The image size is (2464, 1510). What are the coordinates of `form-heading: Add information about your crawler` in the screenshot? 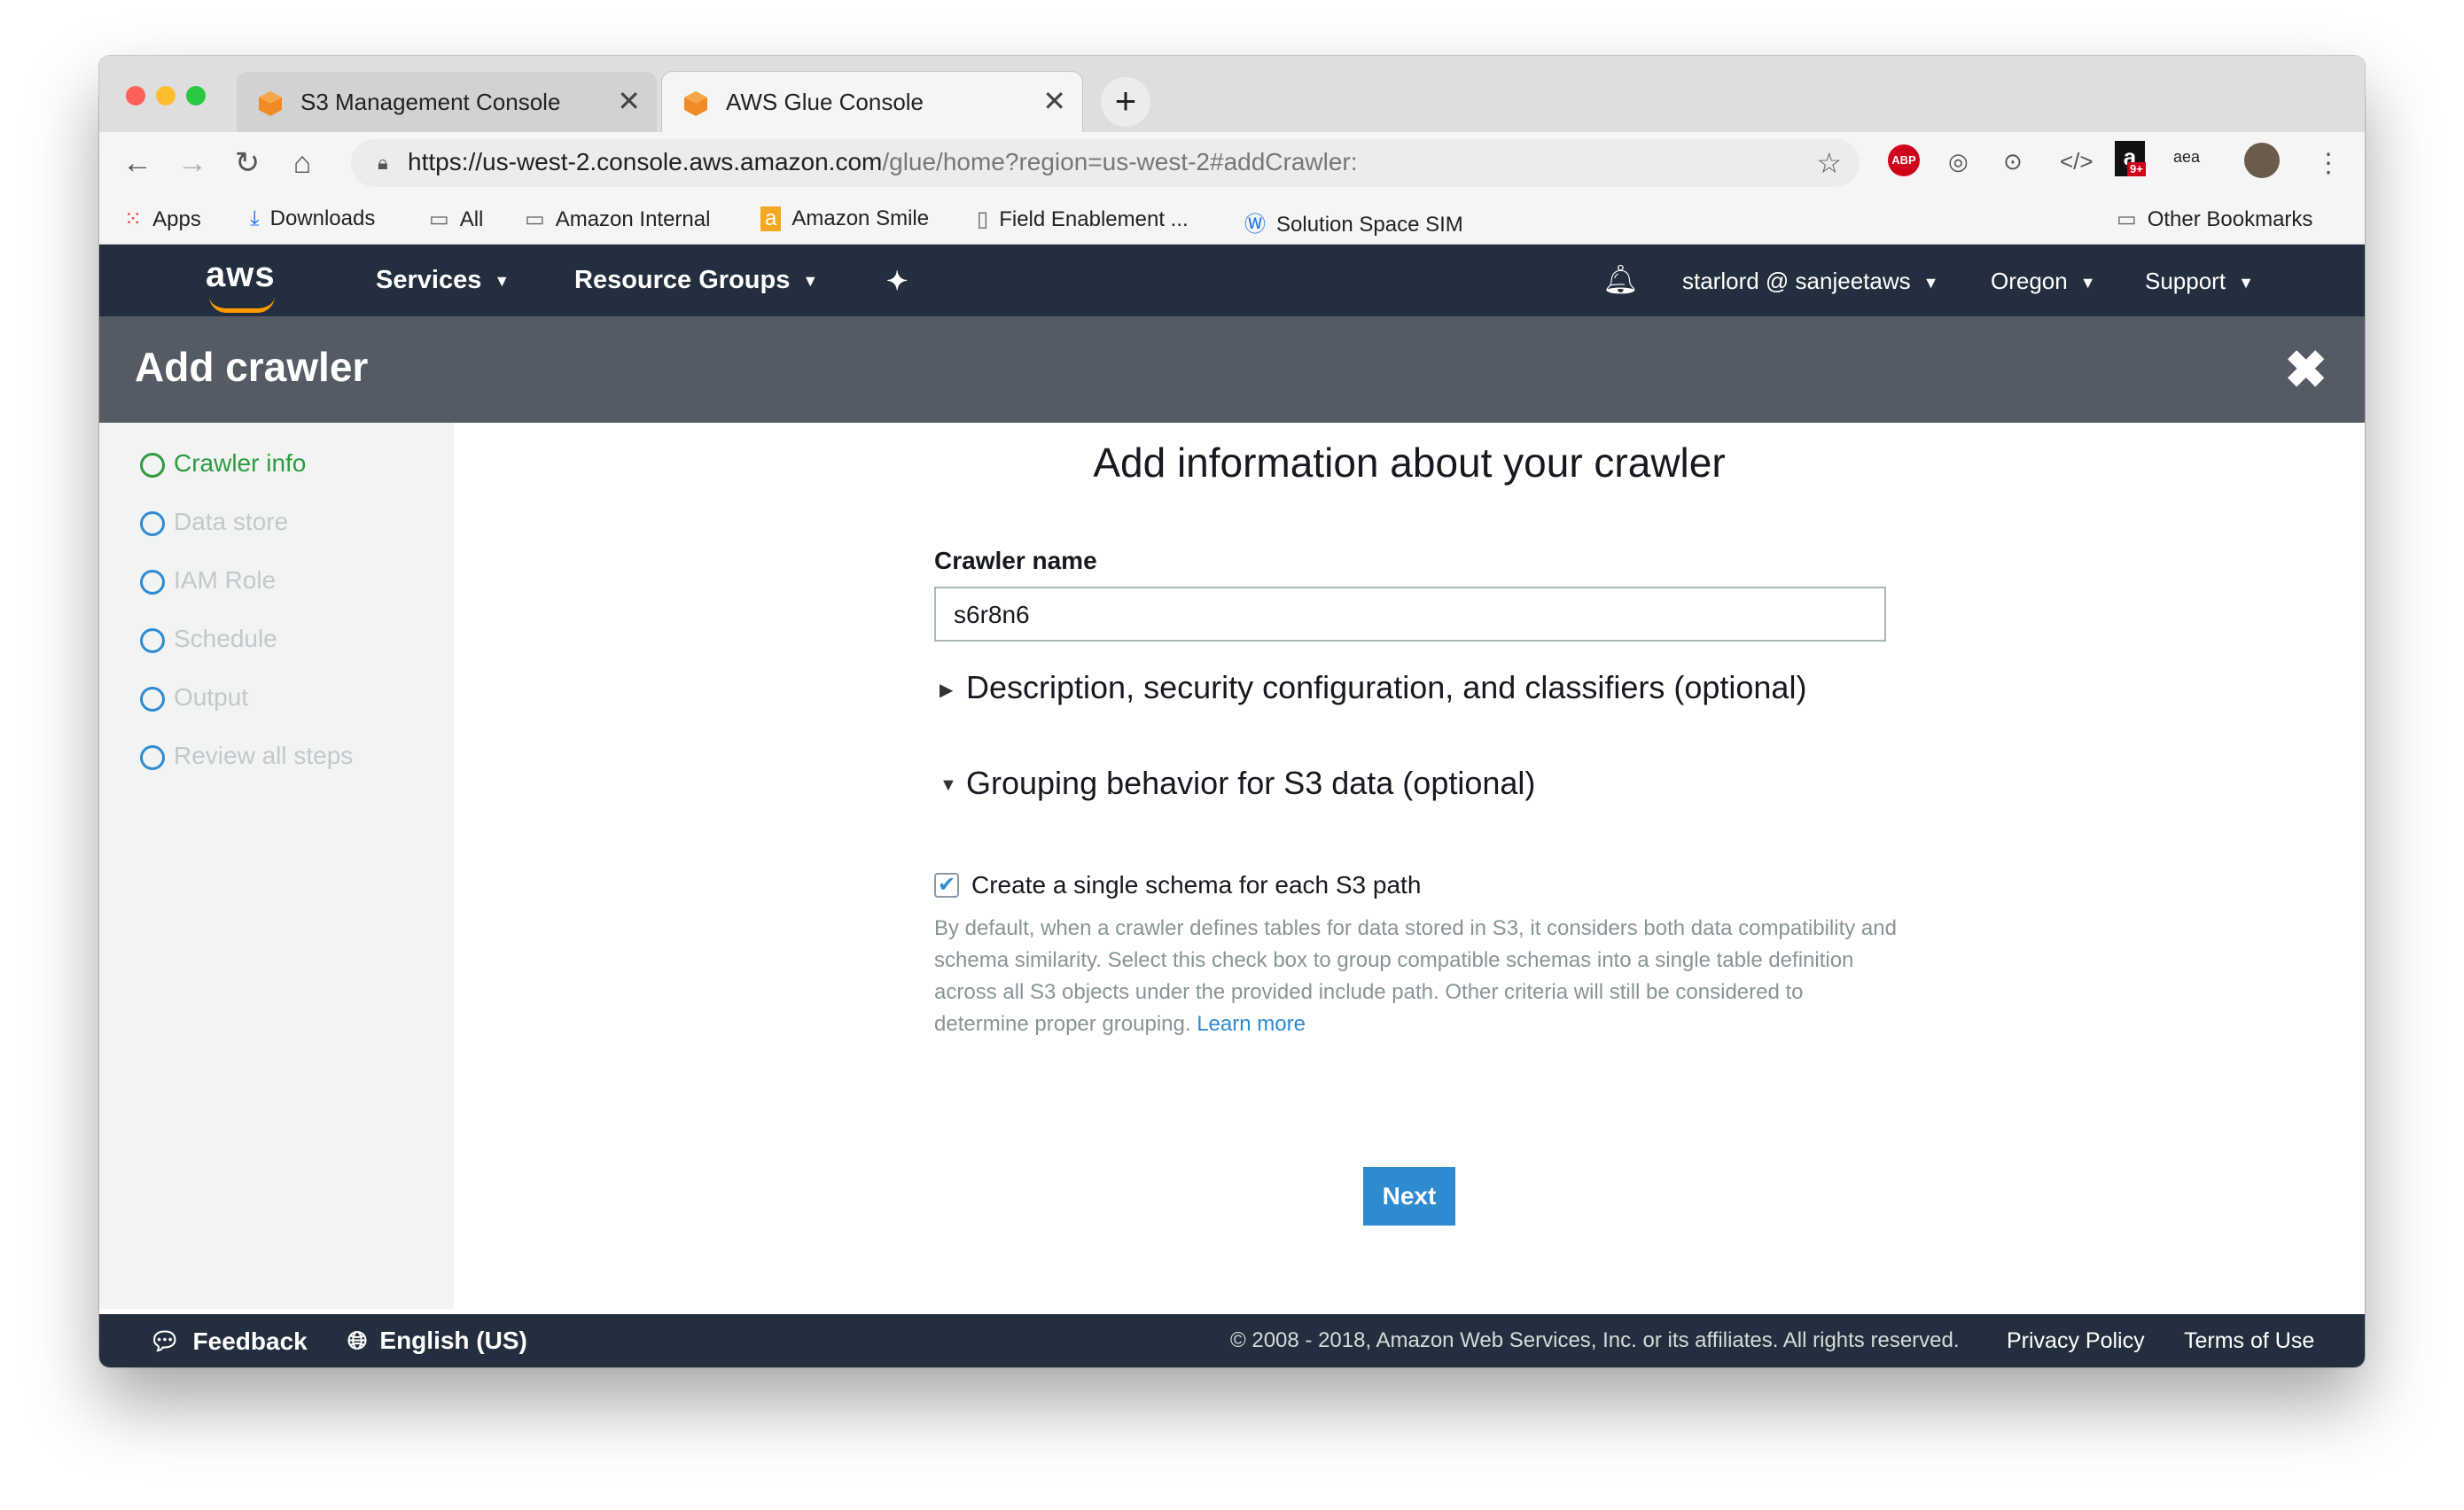 It's located at (1409, 463).